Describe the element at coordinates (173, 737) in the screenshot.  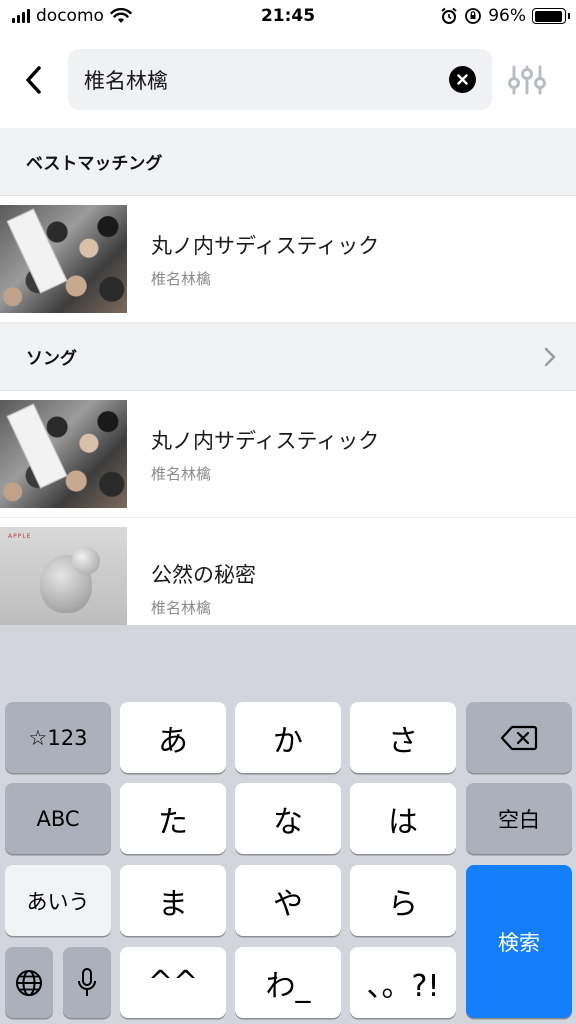
I see `key-a: あ` at that location.